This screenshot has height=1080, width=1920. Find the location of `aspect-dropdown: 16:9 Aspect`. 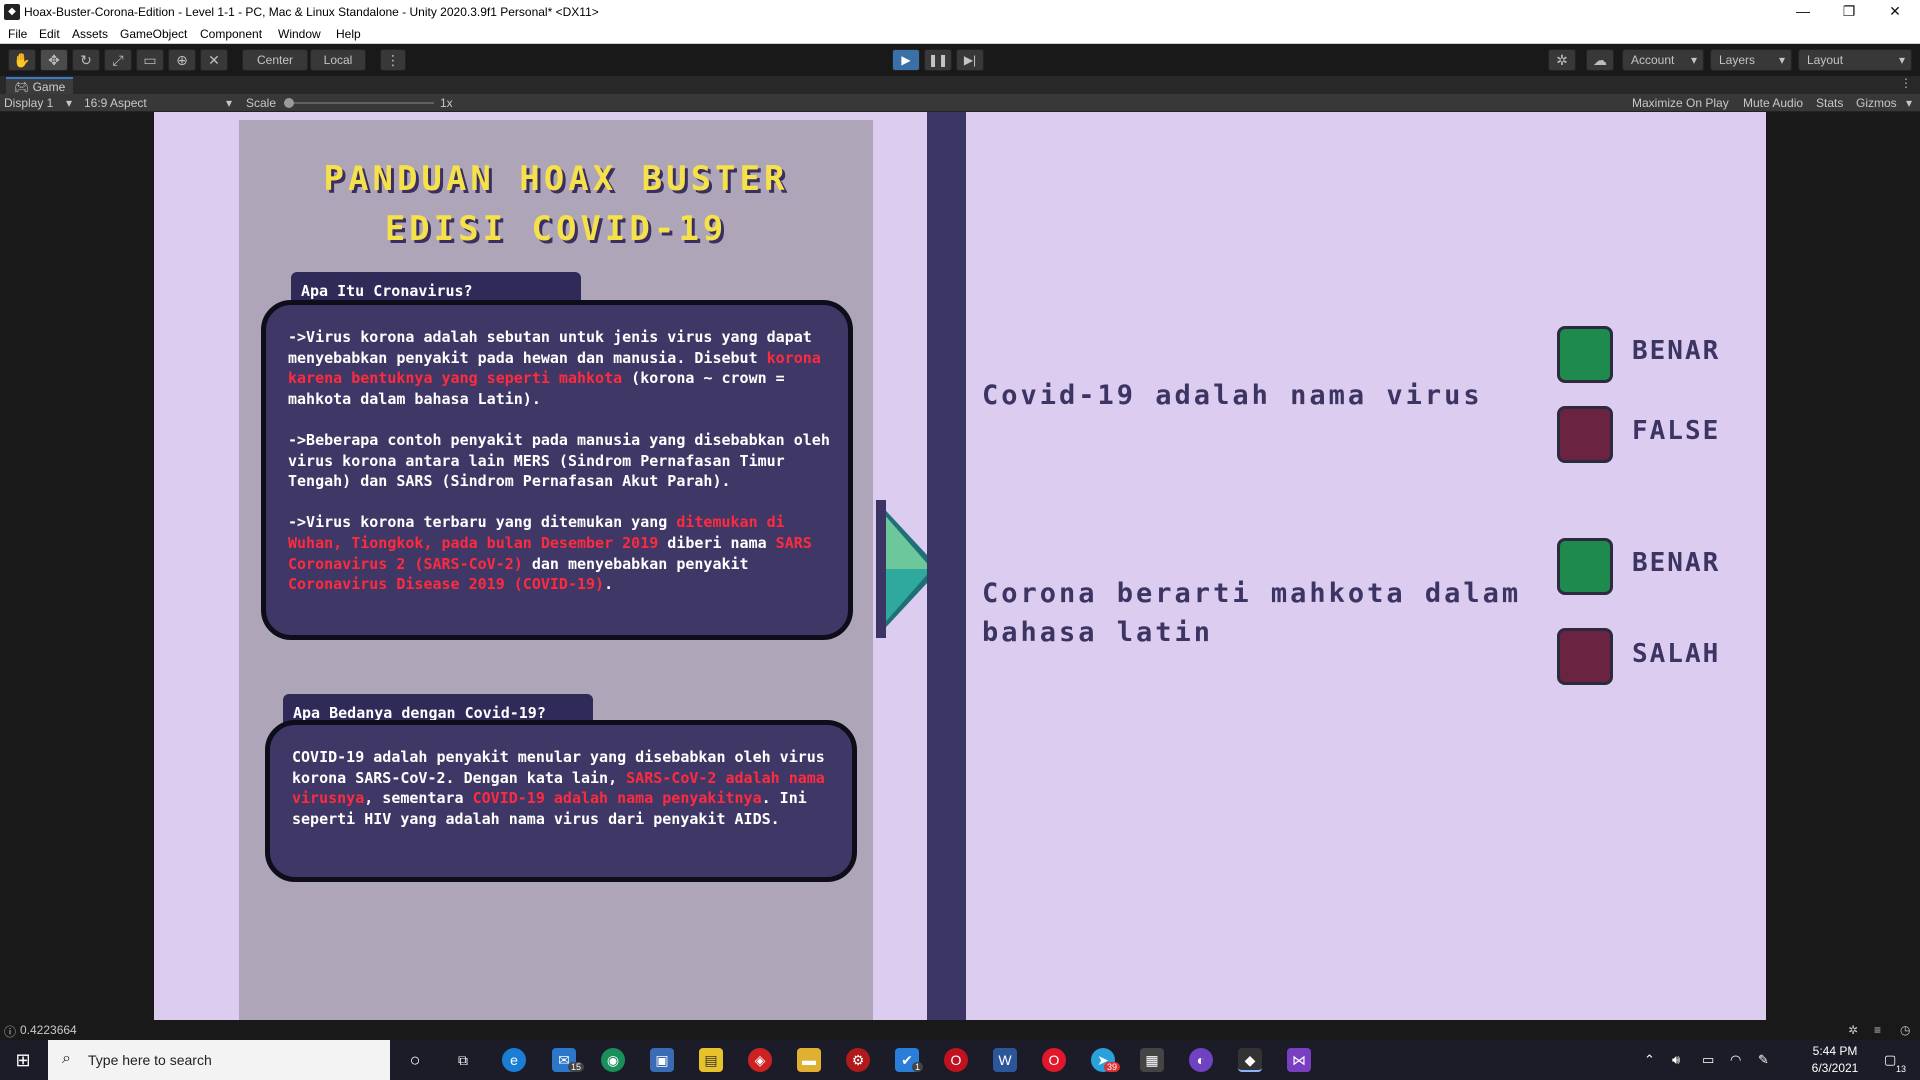

aspect-dropdown: 16:9 Aspect is located at coordinates (115, 103).